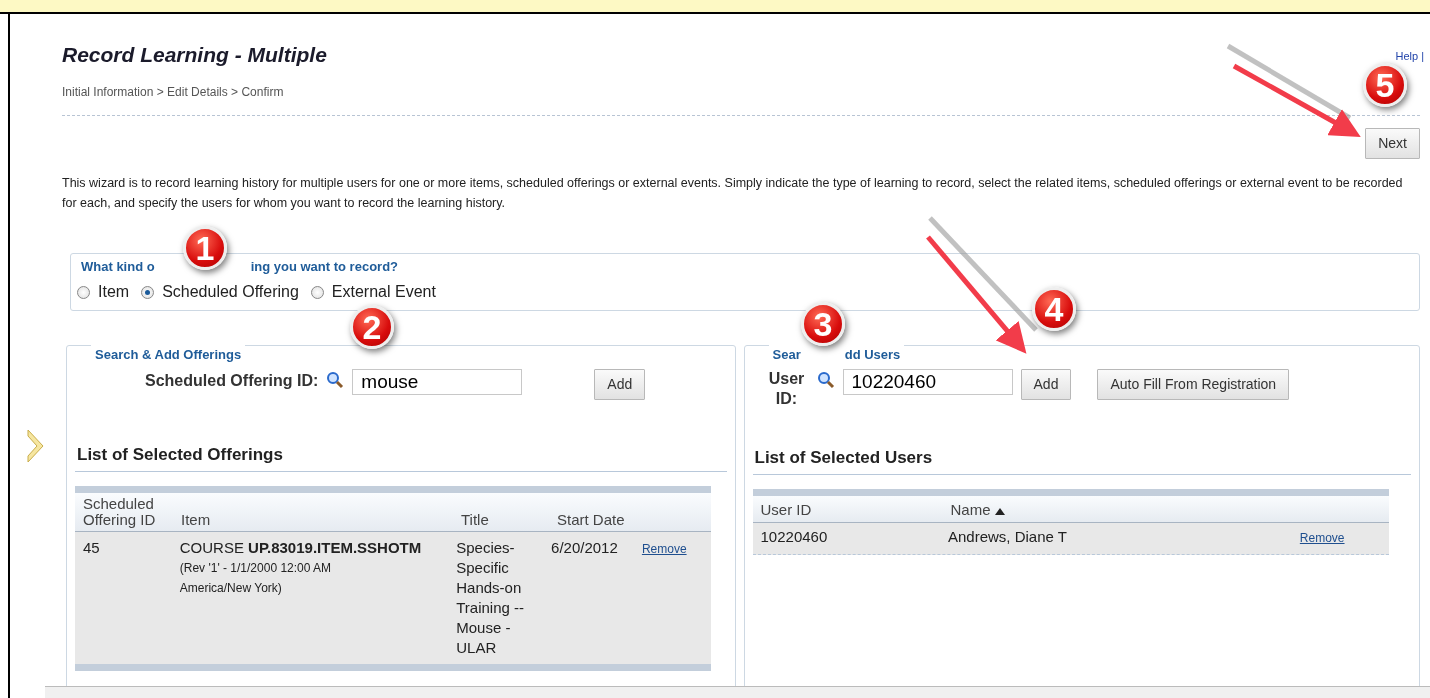 This screenshot has height=698, width=1430. I want to click on radio-label: Item, so click(114, 292).